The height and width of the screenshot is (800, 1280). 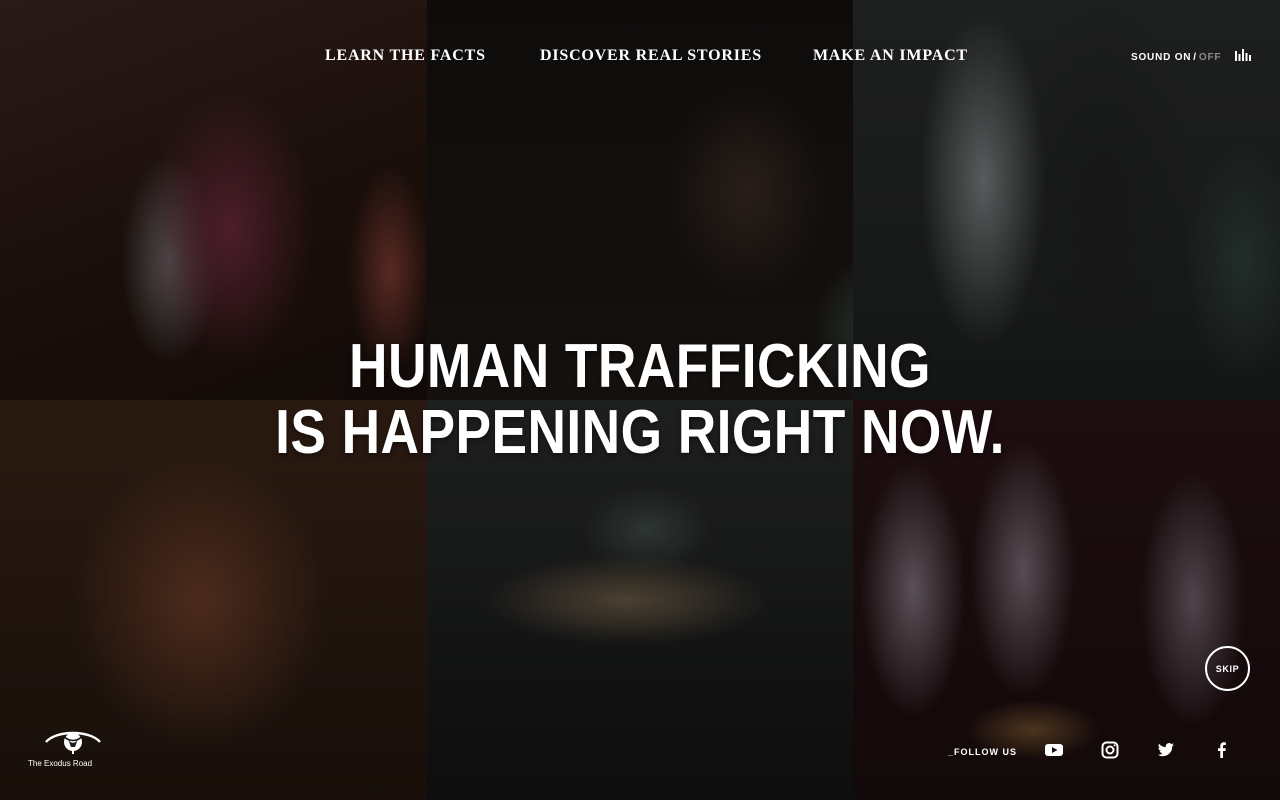 I want to click on logo: The Exodus Road, so click(x=73, y=749).